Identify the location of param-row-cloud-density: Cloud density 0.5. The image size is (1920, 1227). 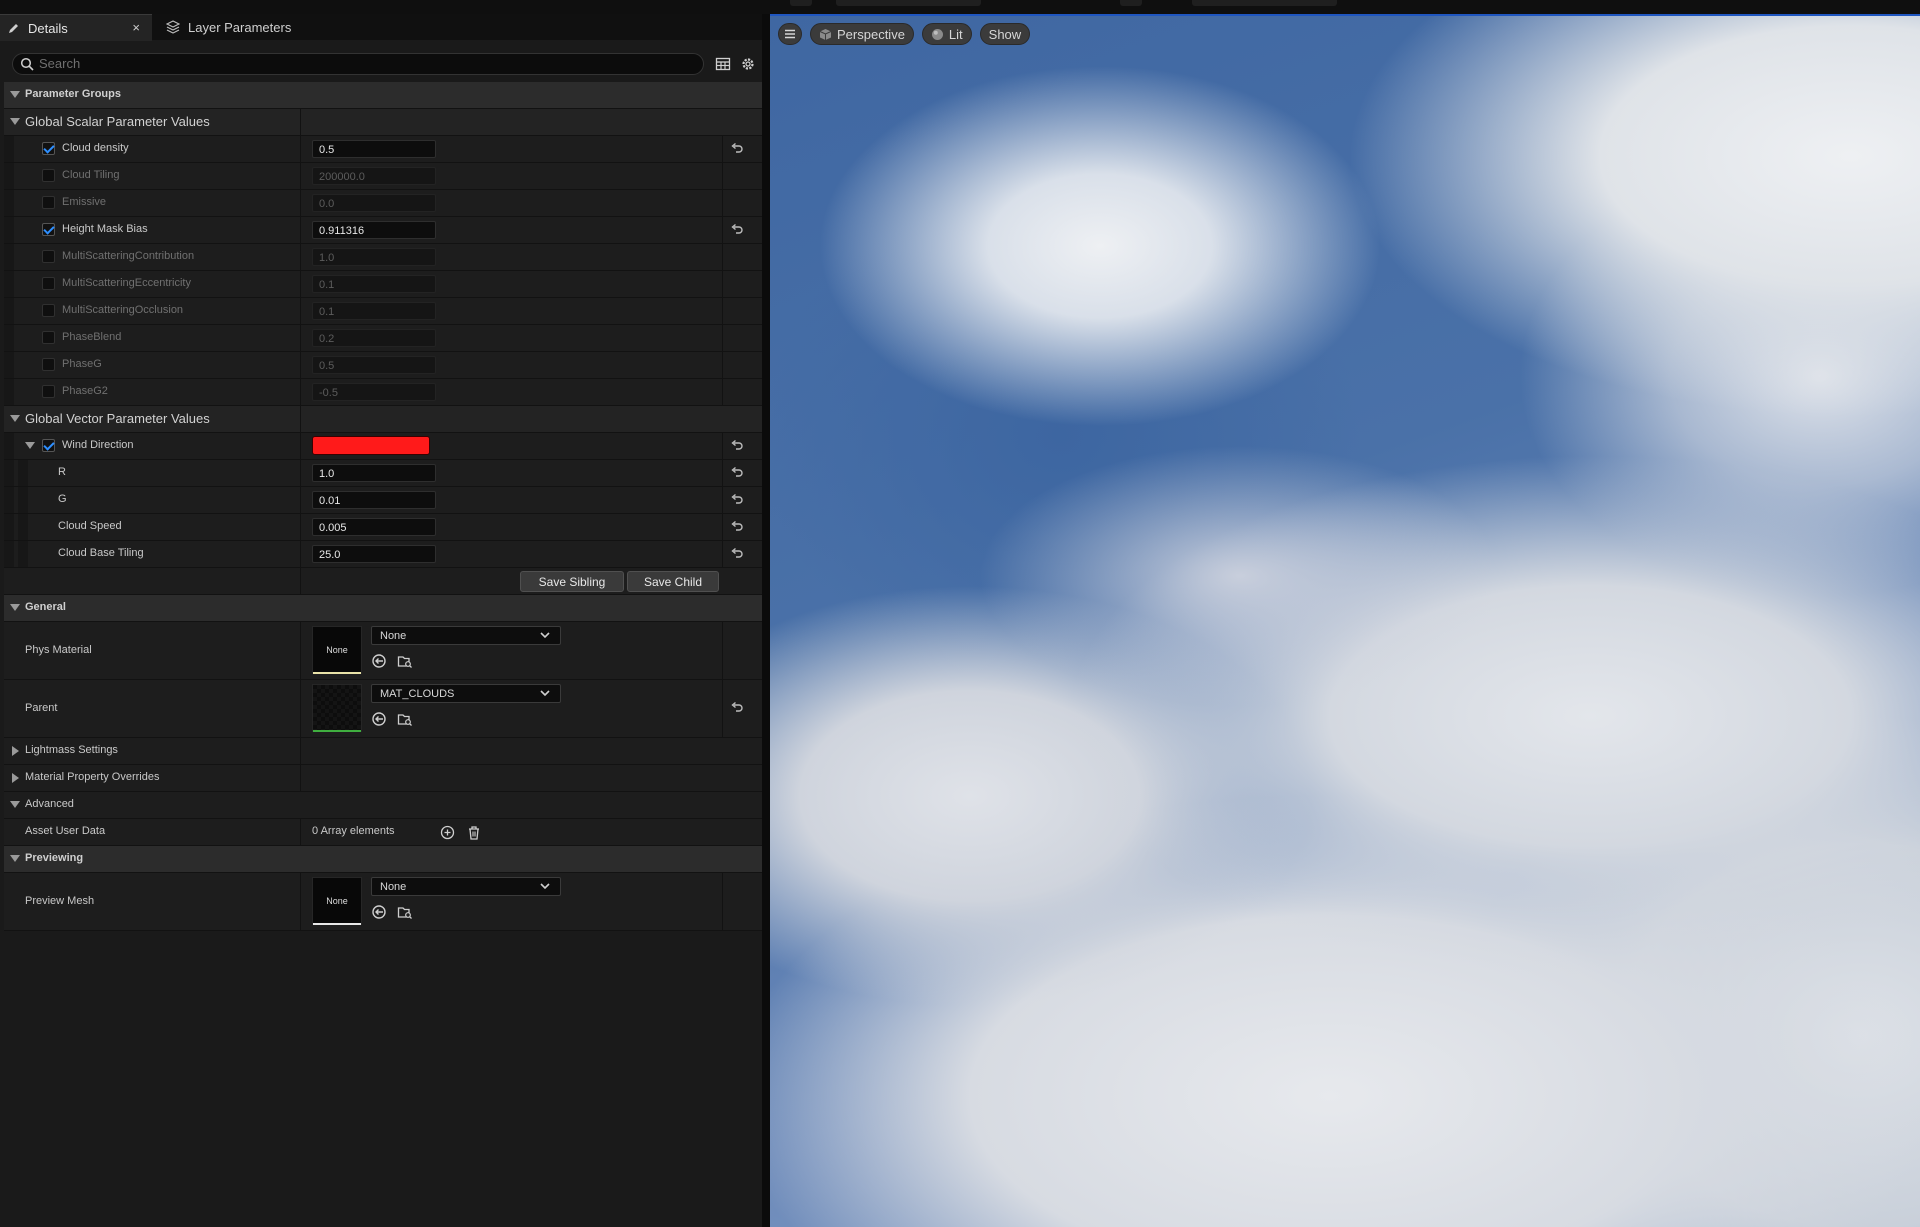
(383, 149).